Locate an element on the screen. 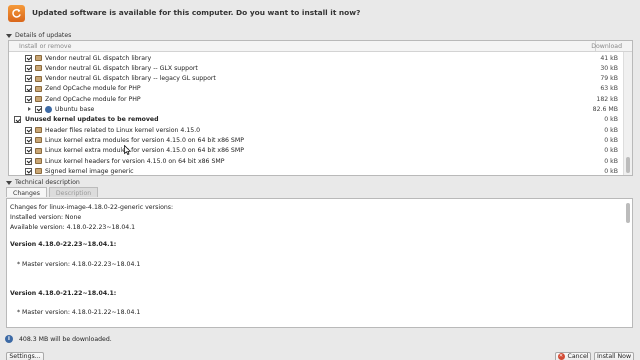  download-size-status: 408.3 MB will be downloaded. is located at coordinates (65, 339).